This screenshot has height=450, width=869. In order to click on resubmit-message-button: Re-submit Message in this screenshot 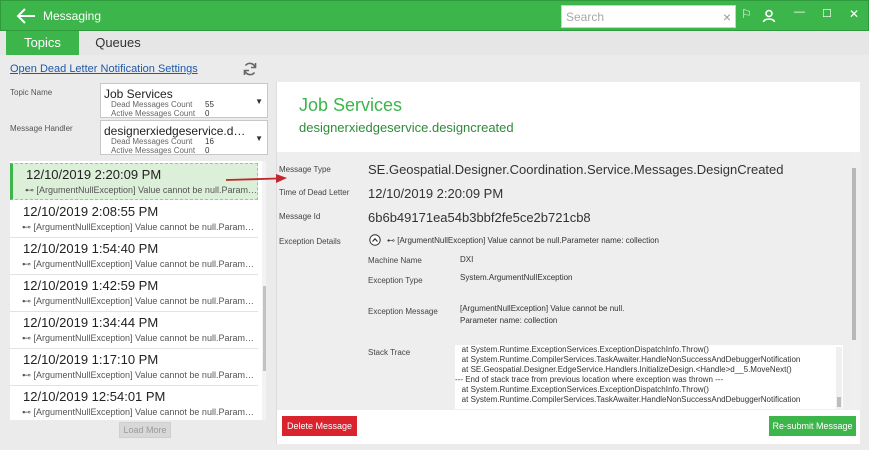, I will do `click(812, 426)`.